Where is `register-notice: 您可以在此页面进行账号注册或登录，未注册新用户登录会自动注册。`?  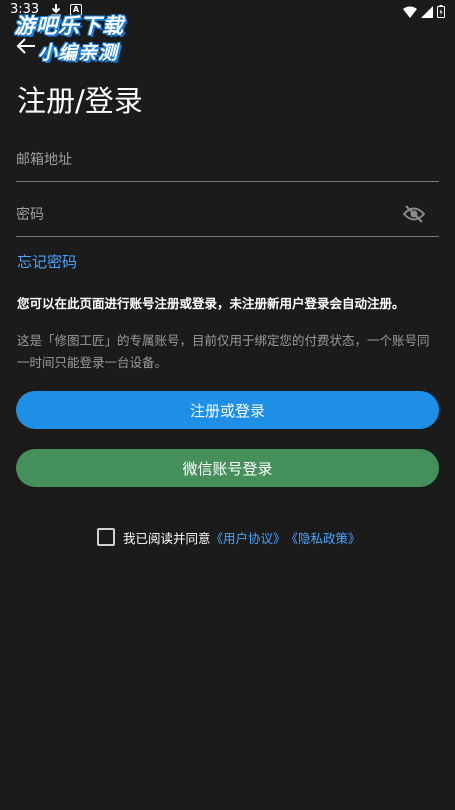
register-notice: 您可以在此页面进行账号注册或登录，未注册新用户登录会自动注册。 is located at coordinates (211, 303).